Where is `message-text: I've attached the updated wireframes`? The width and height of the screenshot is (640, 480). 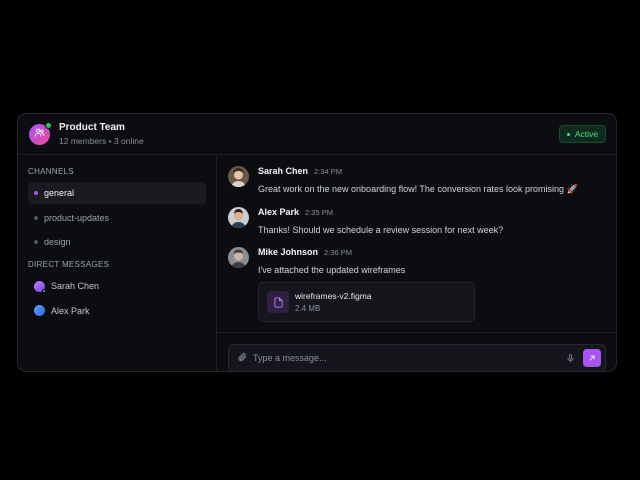 message-text: I've attached the updated wireframes is located at coordinates (332, 269).